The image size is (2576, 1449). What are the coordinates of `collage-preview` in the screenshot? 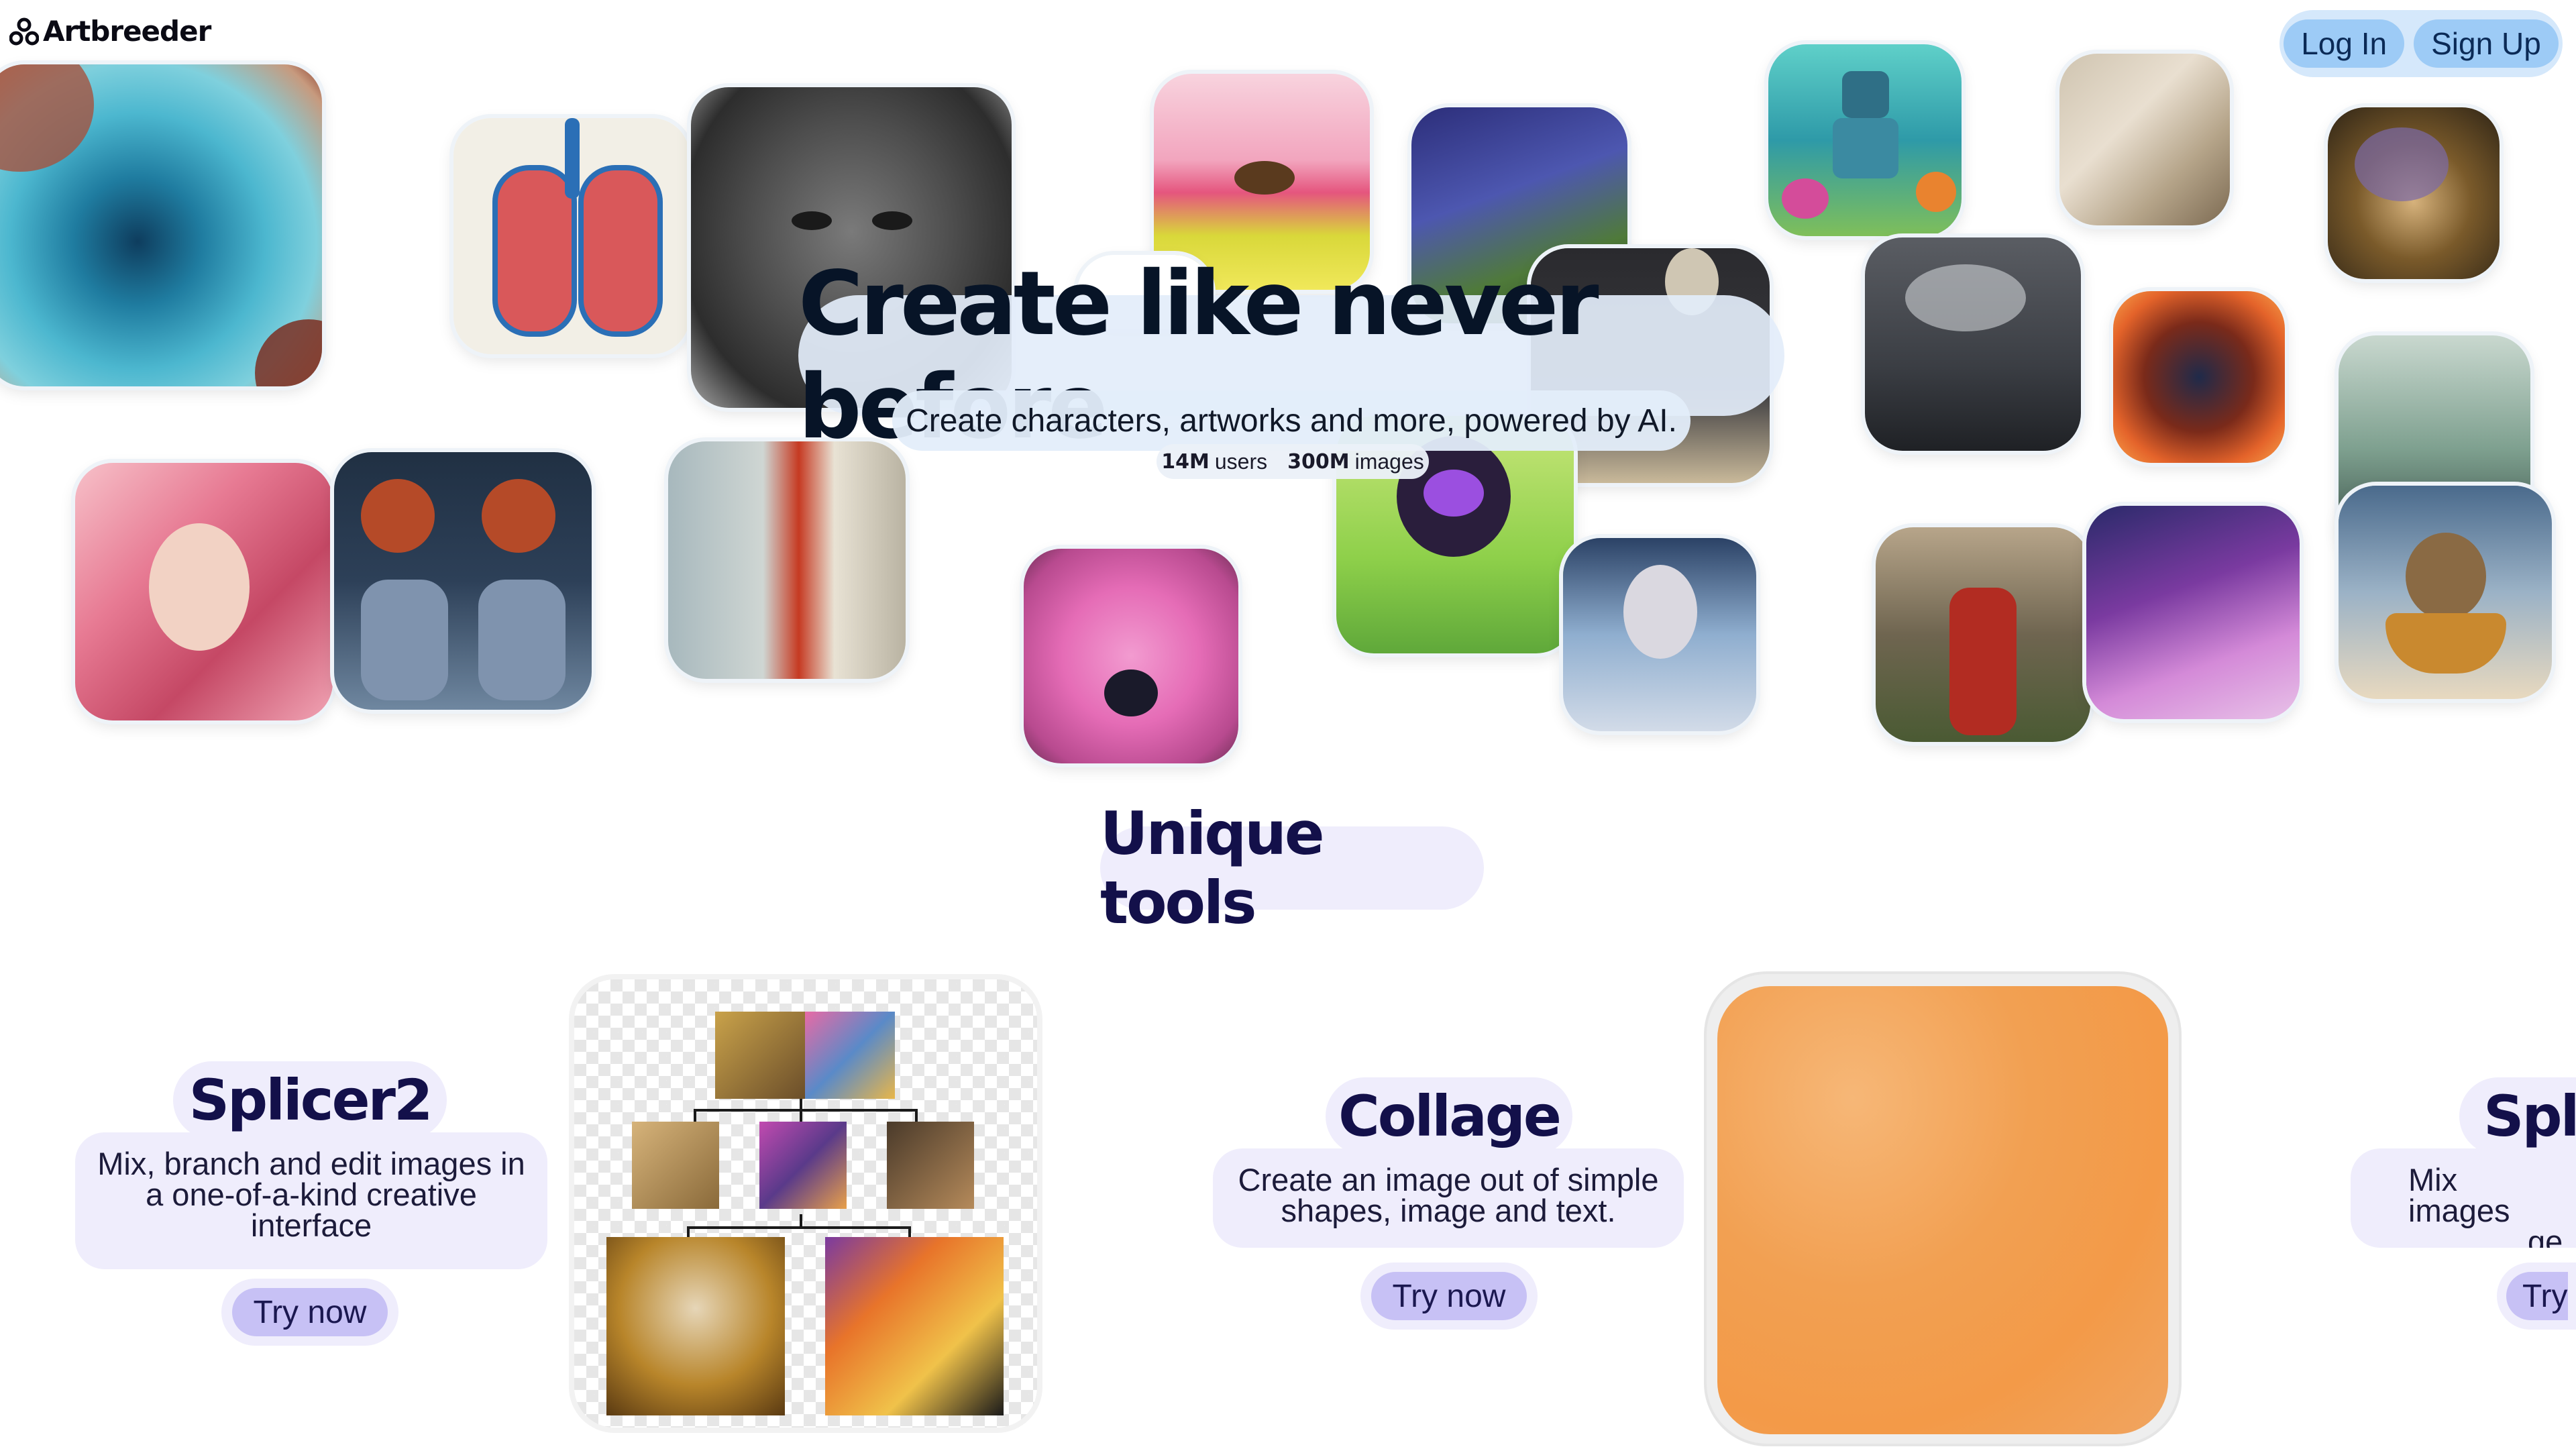 It's located at (1943, 1209).